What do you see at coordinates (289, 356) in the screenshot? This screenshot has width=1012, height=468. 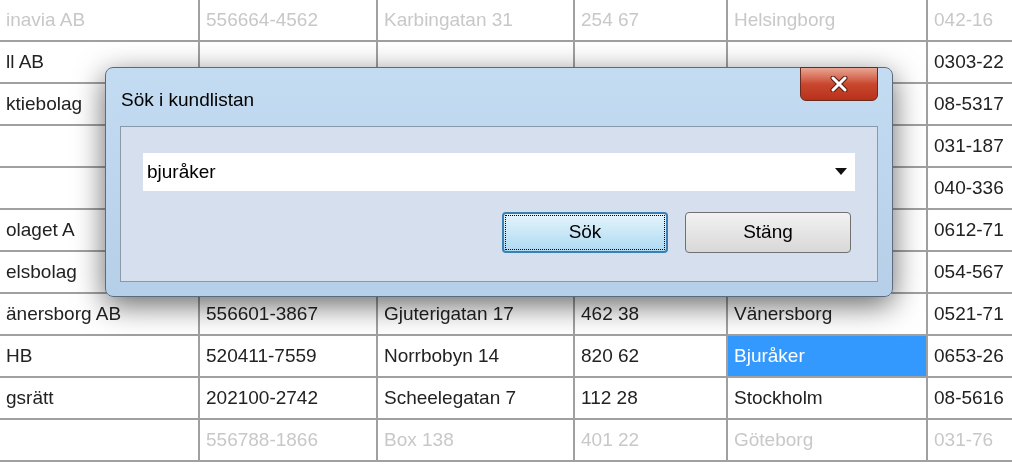 I see `table-cell: 520411-7559` at bounding box center [289, 356].